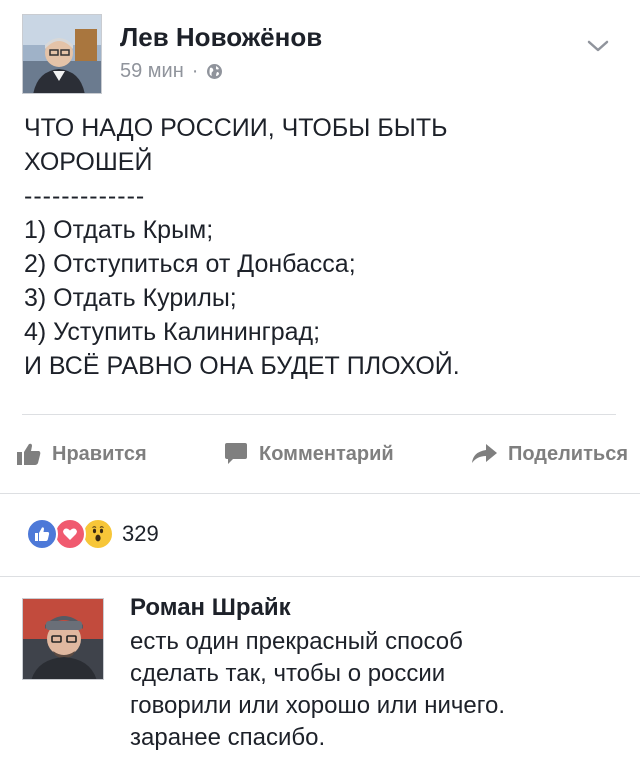 Image resolution: width=640 pixels, height=762 pixels. I want to click on comment-button: Комментарий, so click(308, 454).